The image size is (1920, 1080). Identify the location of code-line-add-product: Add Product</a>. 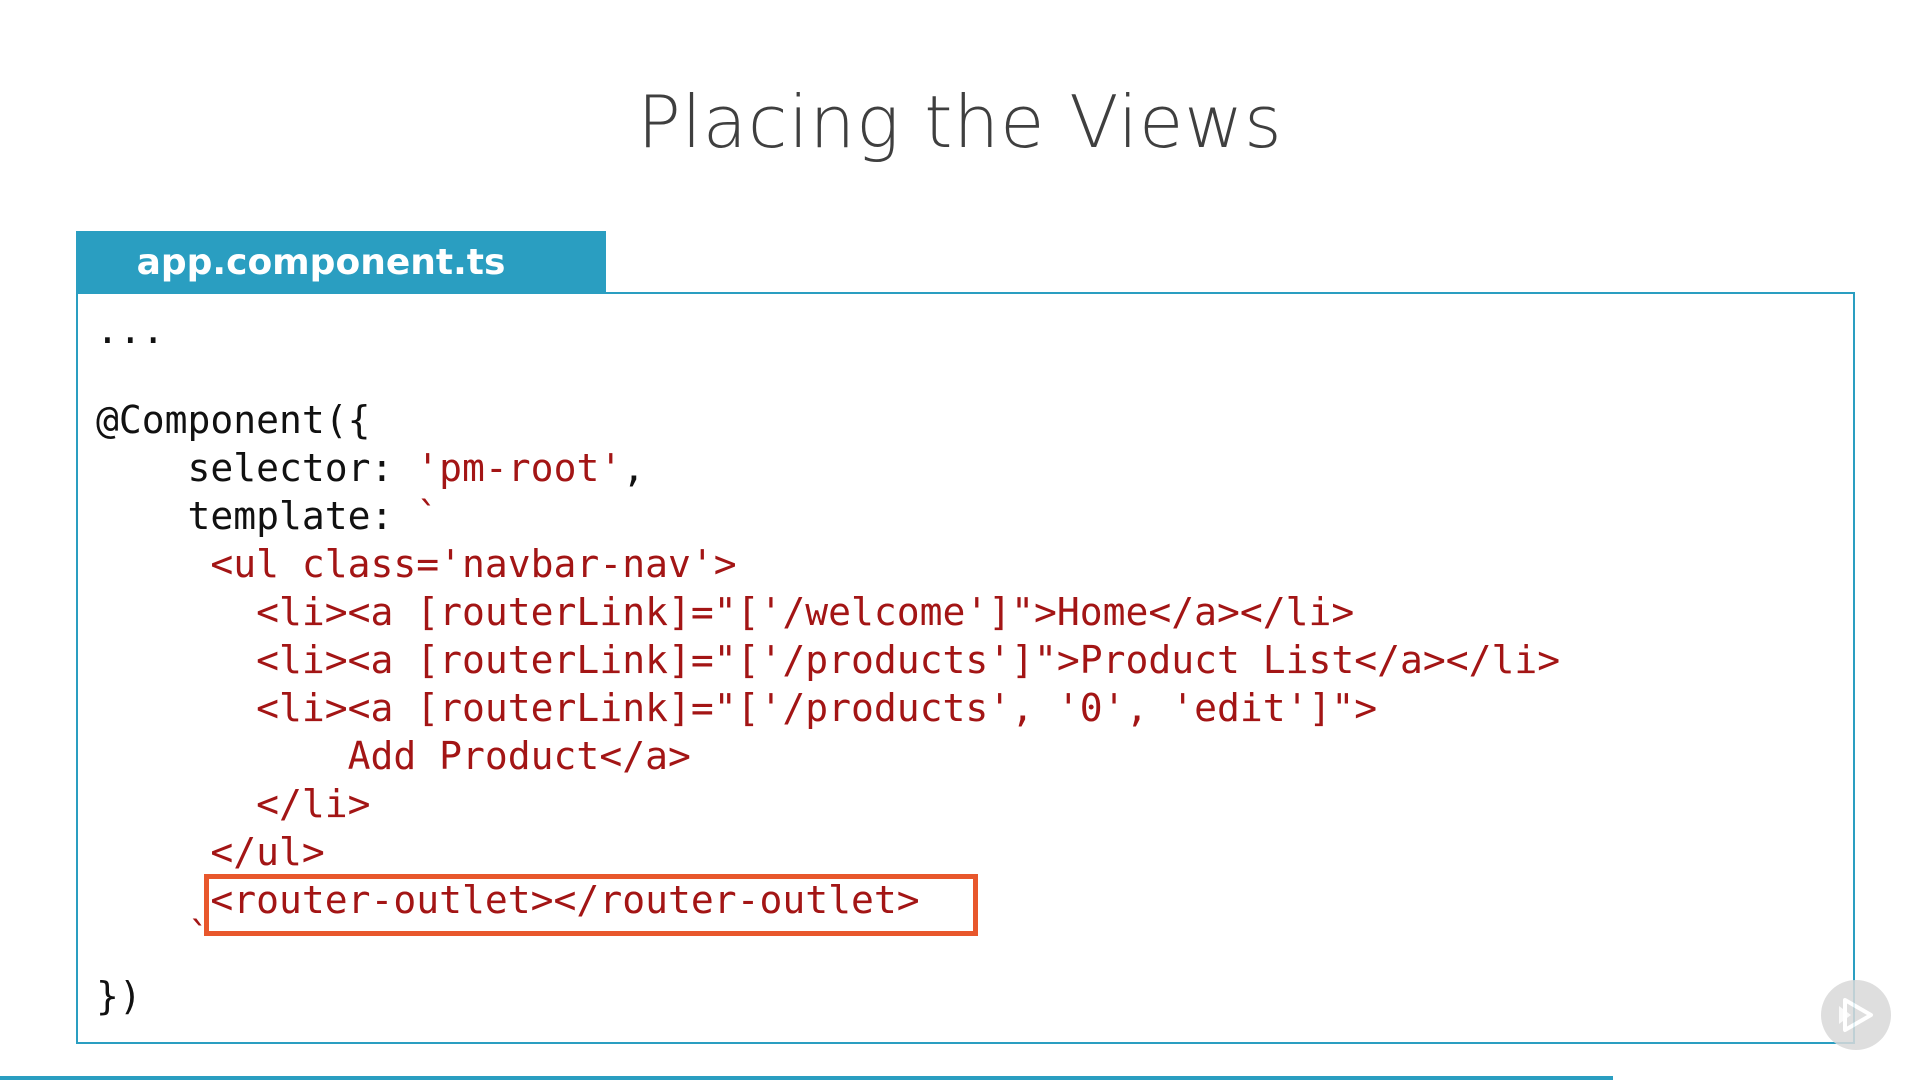
(393, 756).